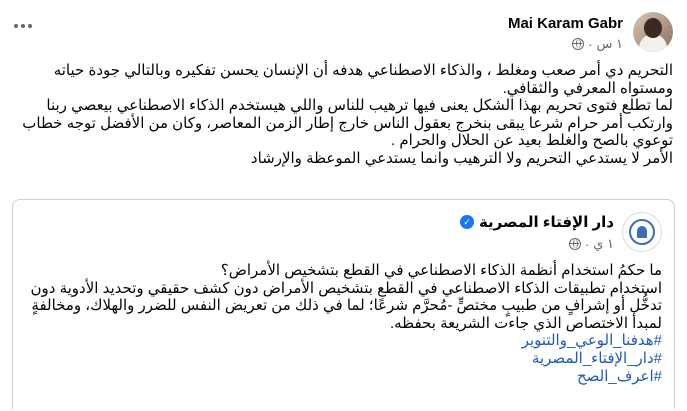 Image resolution: width=687 pixels, height=411 pixels. What do you see at coordinates (603, 244) in the screenshot?
I see `shared-post-time: ١ ي` at bounding box center [603, 244].